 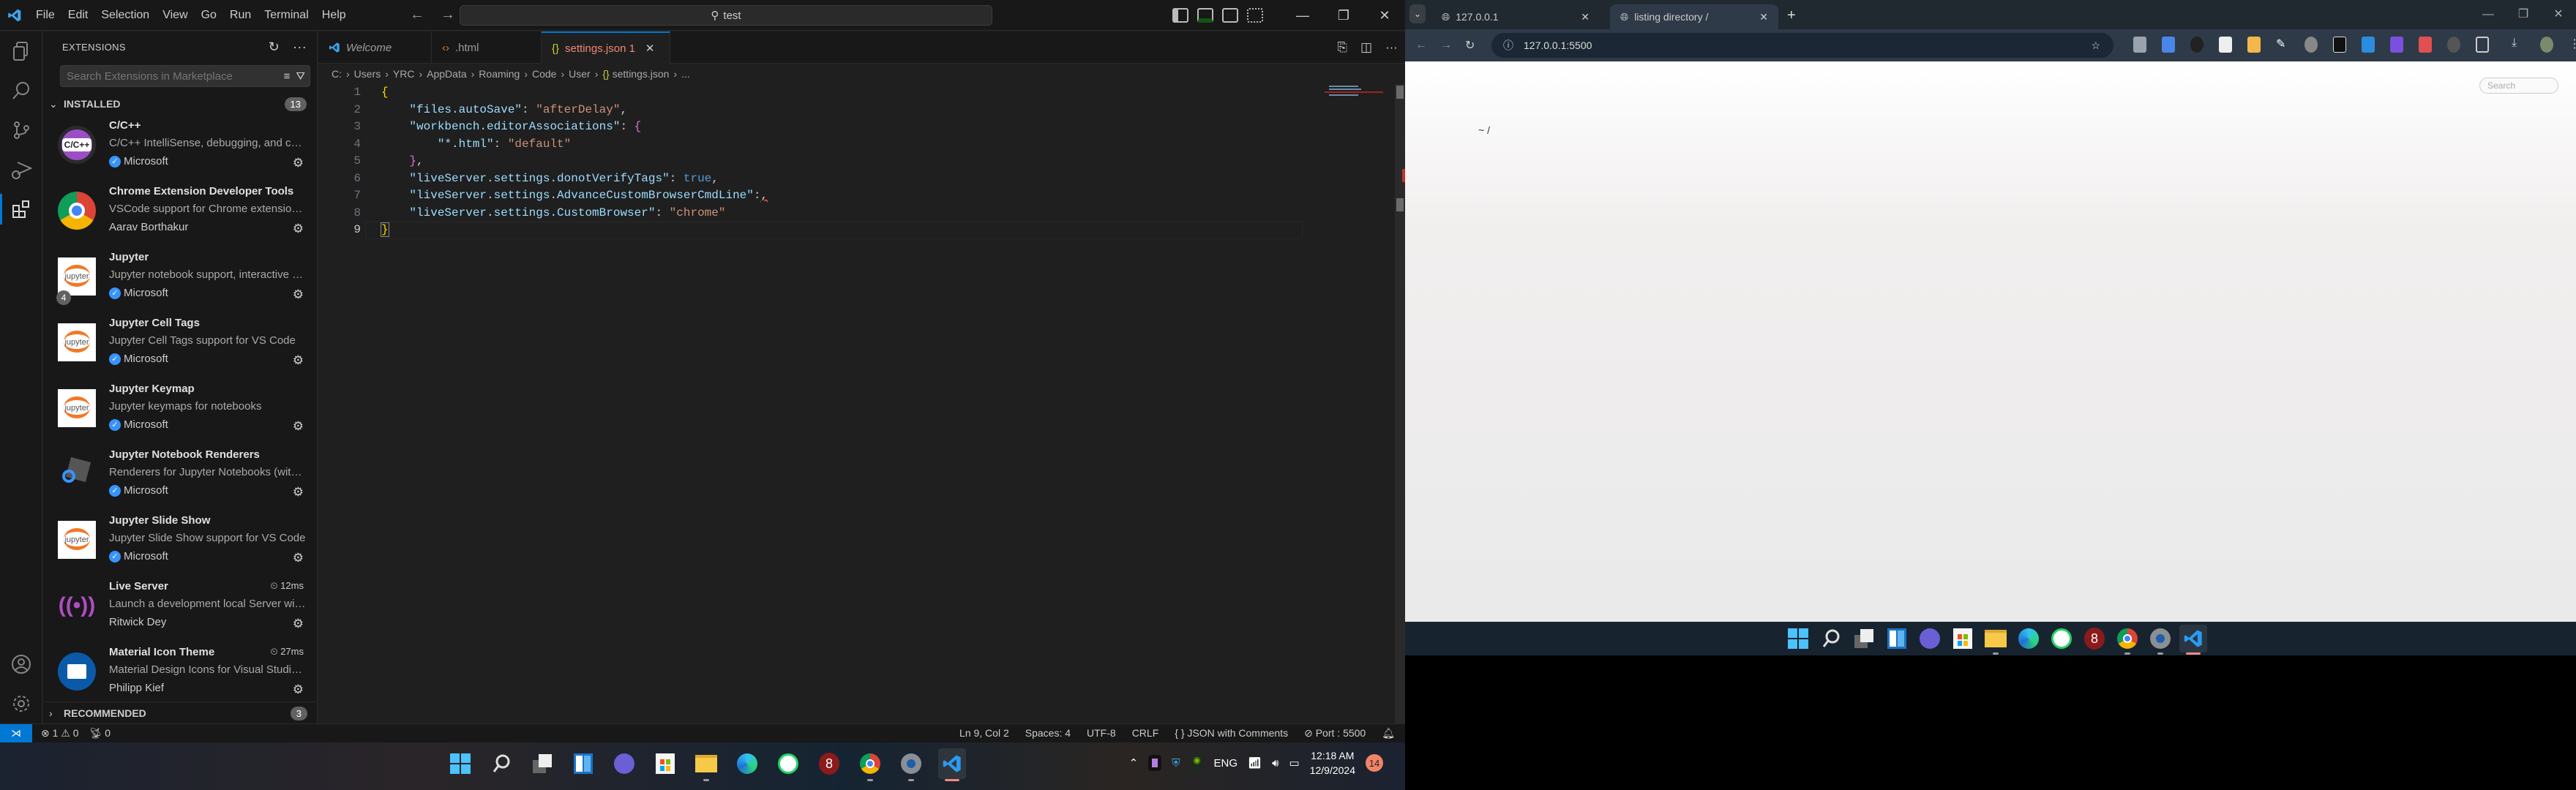 I want to click on translate-extension-icon, so click(x=2168, y=45).